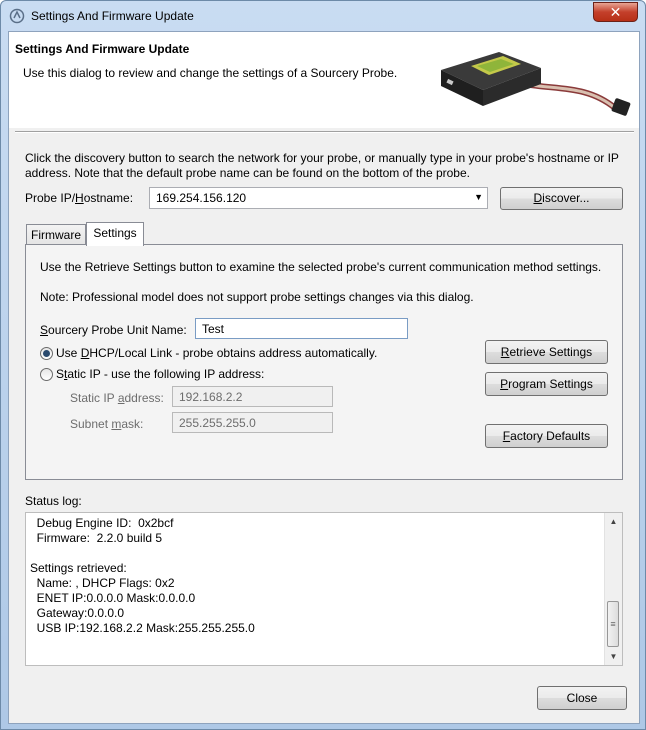 The height and width of the screenshot is (730, 646). I want to click on close-button: Close, so click(582, 698).